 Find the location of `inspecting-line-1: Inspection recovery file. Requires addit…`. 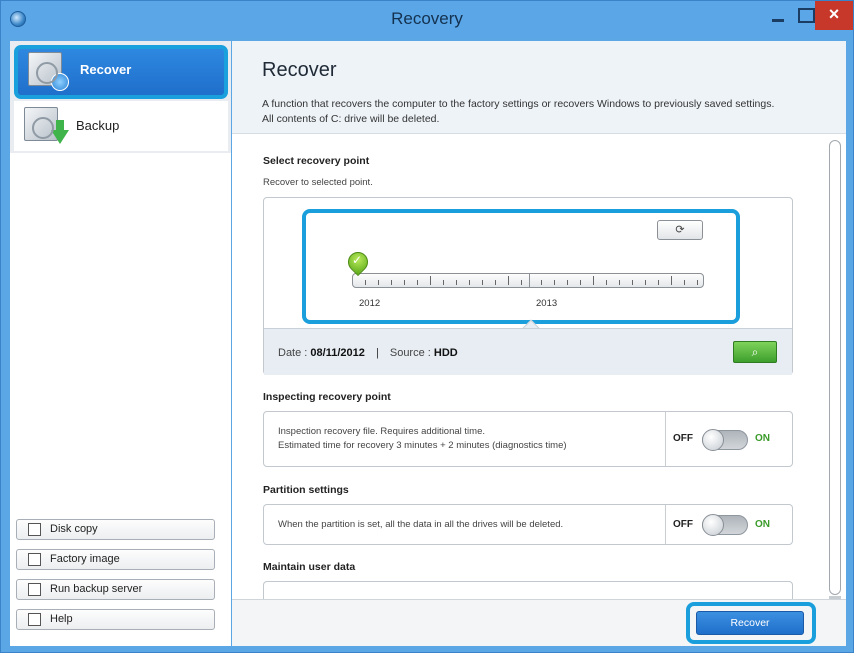

inspecting-line-1: Inspection recovery file. Requires addit… is located at coordinates (381, 431).